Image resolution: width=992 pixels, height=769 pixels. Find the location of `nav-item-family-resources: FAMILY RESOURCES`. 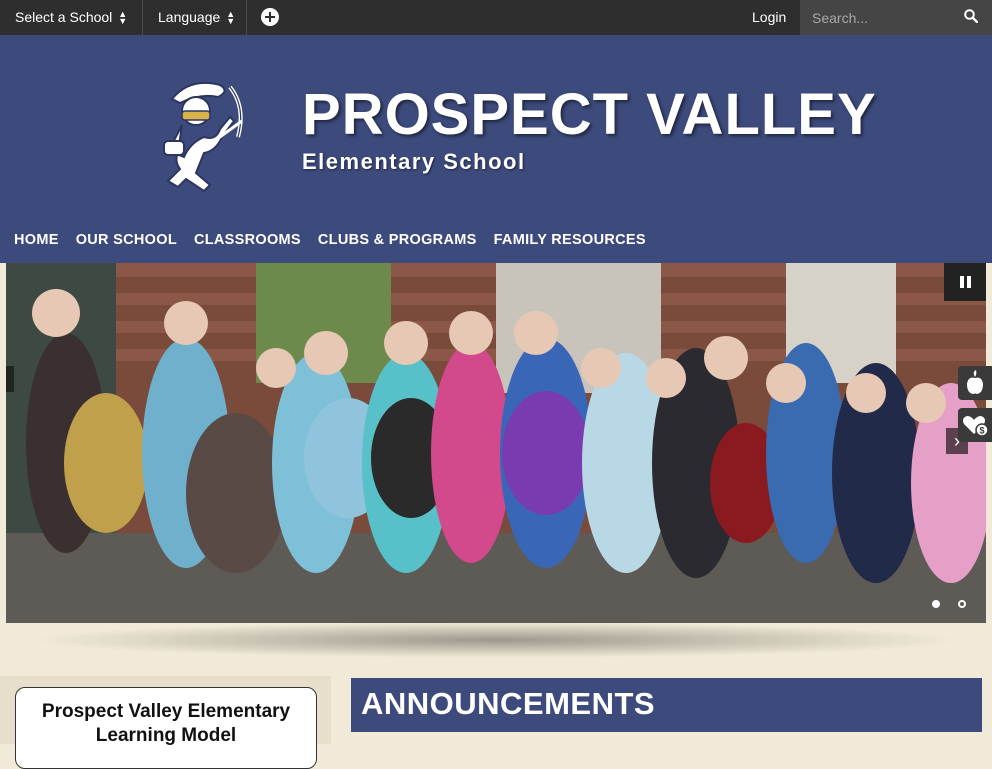

nav-item-family-resources: FAMILY RESOURCES is located at coordinates (570, 240).